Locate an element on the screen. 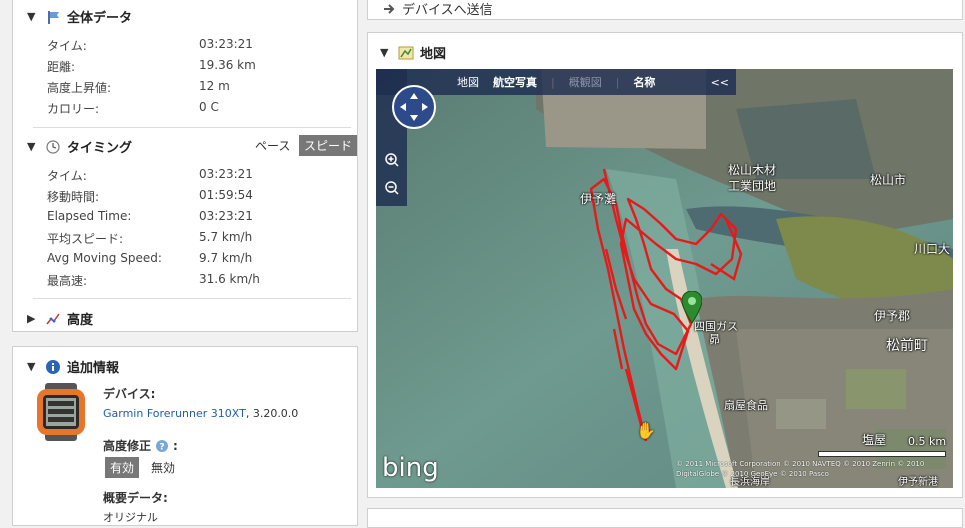 The height and width of the screenshot is (528, 965). send-to-device-link: デバイスへ送信 is located at coordinates (437, 9).